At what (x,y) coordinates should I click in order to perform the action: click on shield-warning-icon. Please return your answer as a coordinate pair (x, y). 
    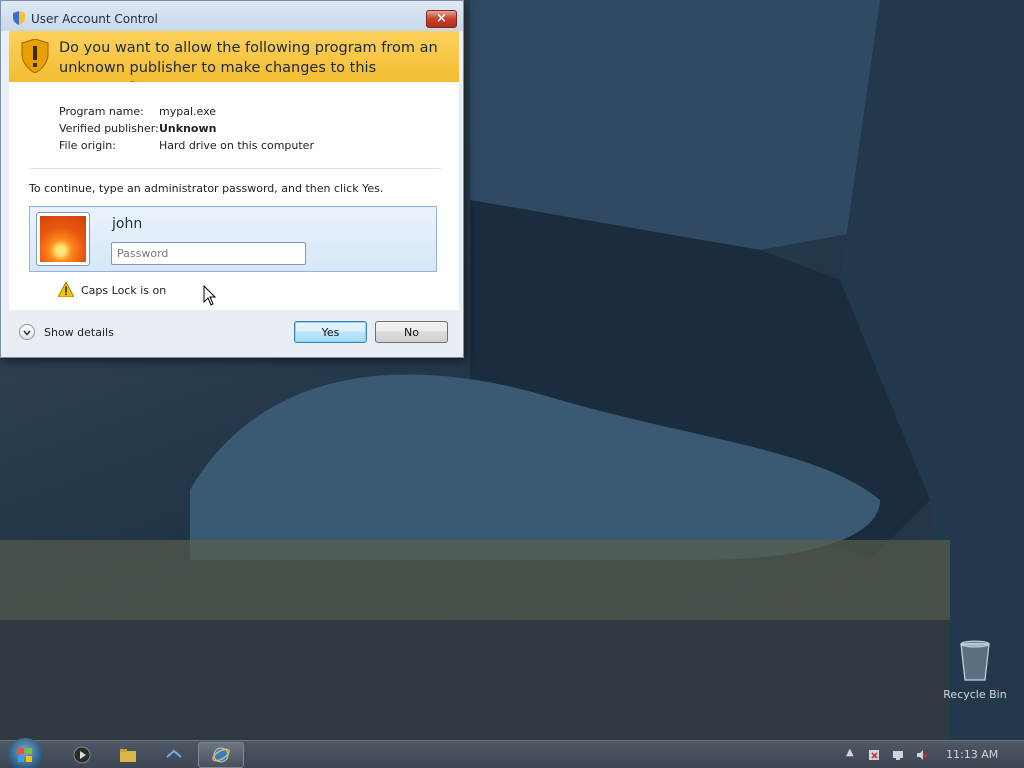
    Looking at the image, I should click on (35, 56).